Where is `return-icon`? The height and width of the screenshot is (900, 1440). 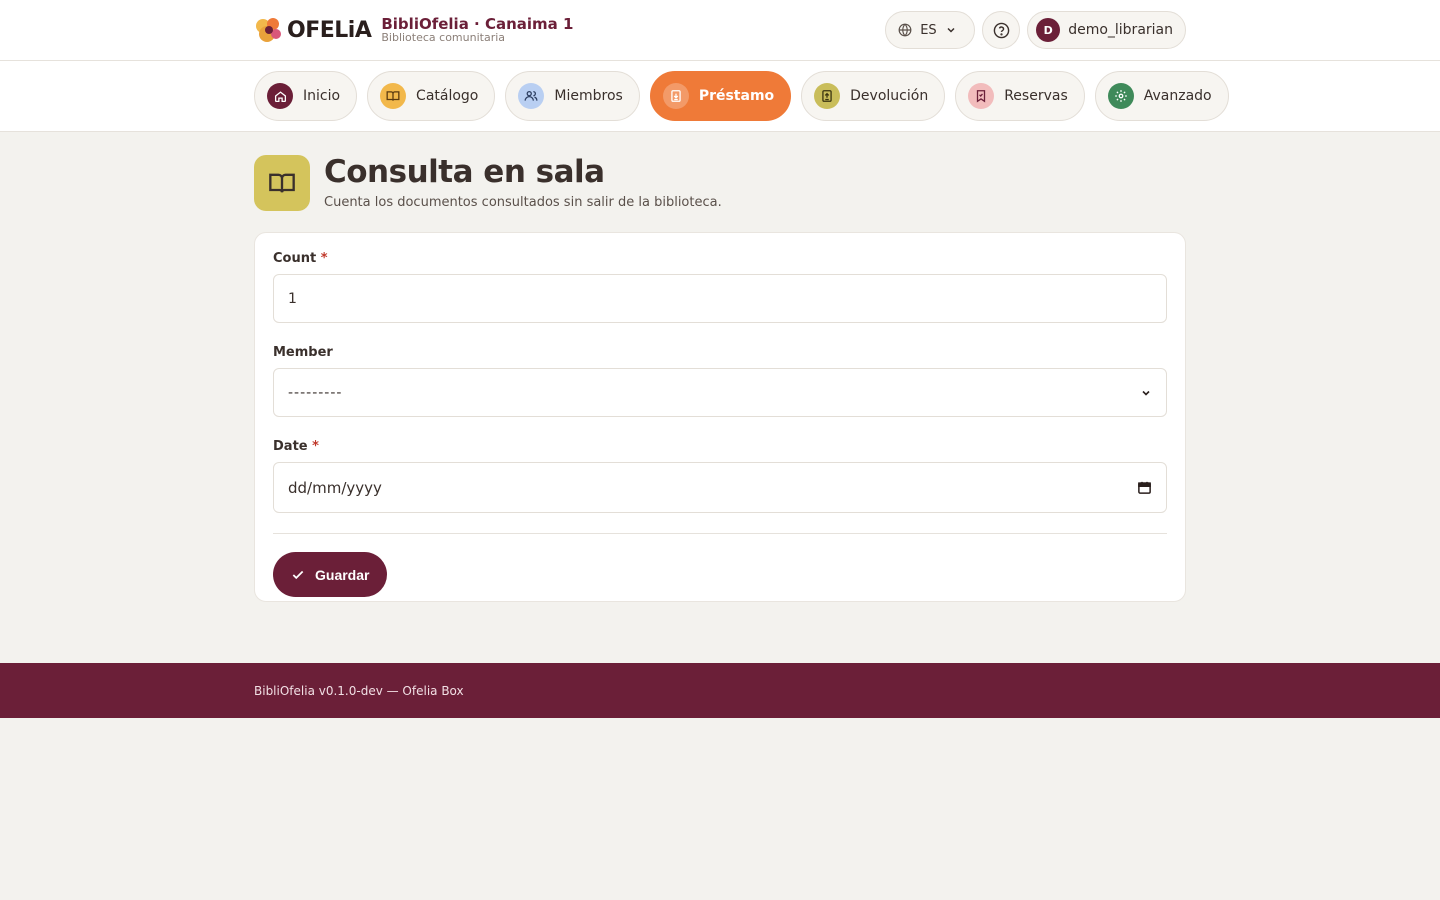 return-icon is located at coordinates (827, 96).